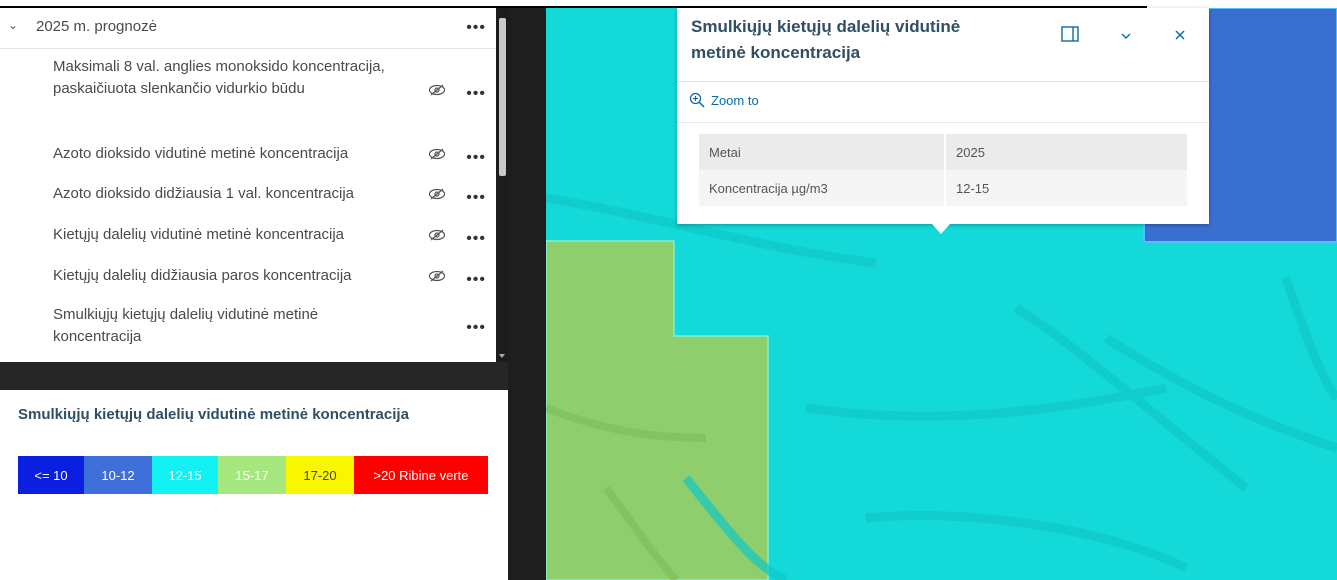  What do you see at coordinates (254, 376) in the screenshot?
I see `panel-separator` at bounding box center [254, 376].